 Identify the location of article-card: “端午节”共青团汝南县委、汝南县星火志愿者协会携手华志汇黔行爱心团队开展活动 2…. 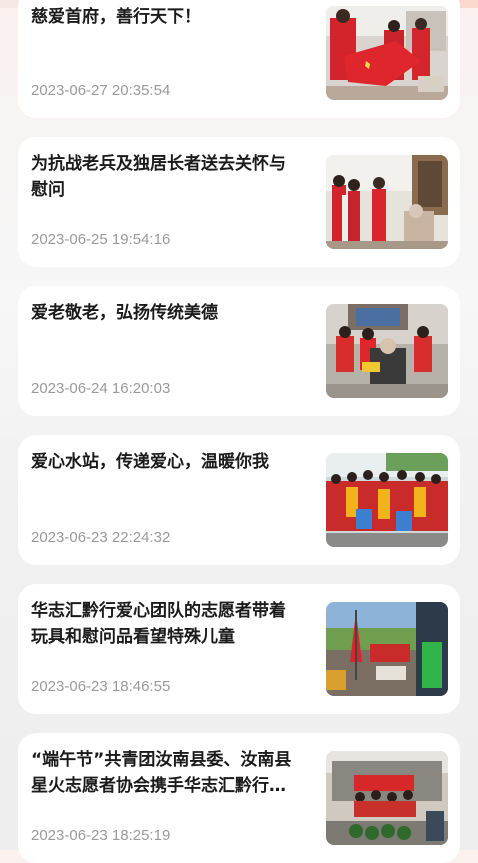
(239, 798).